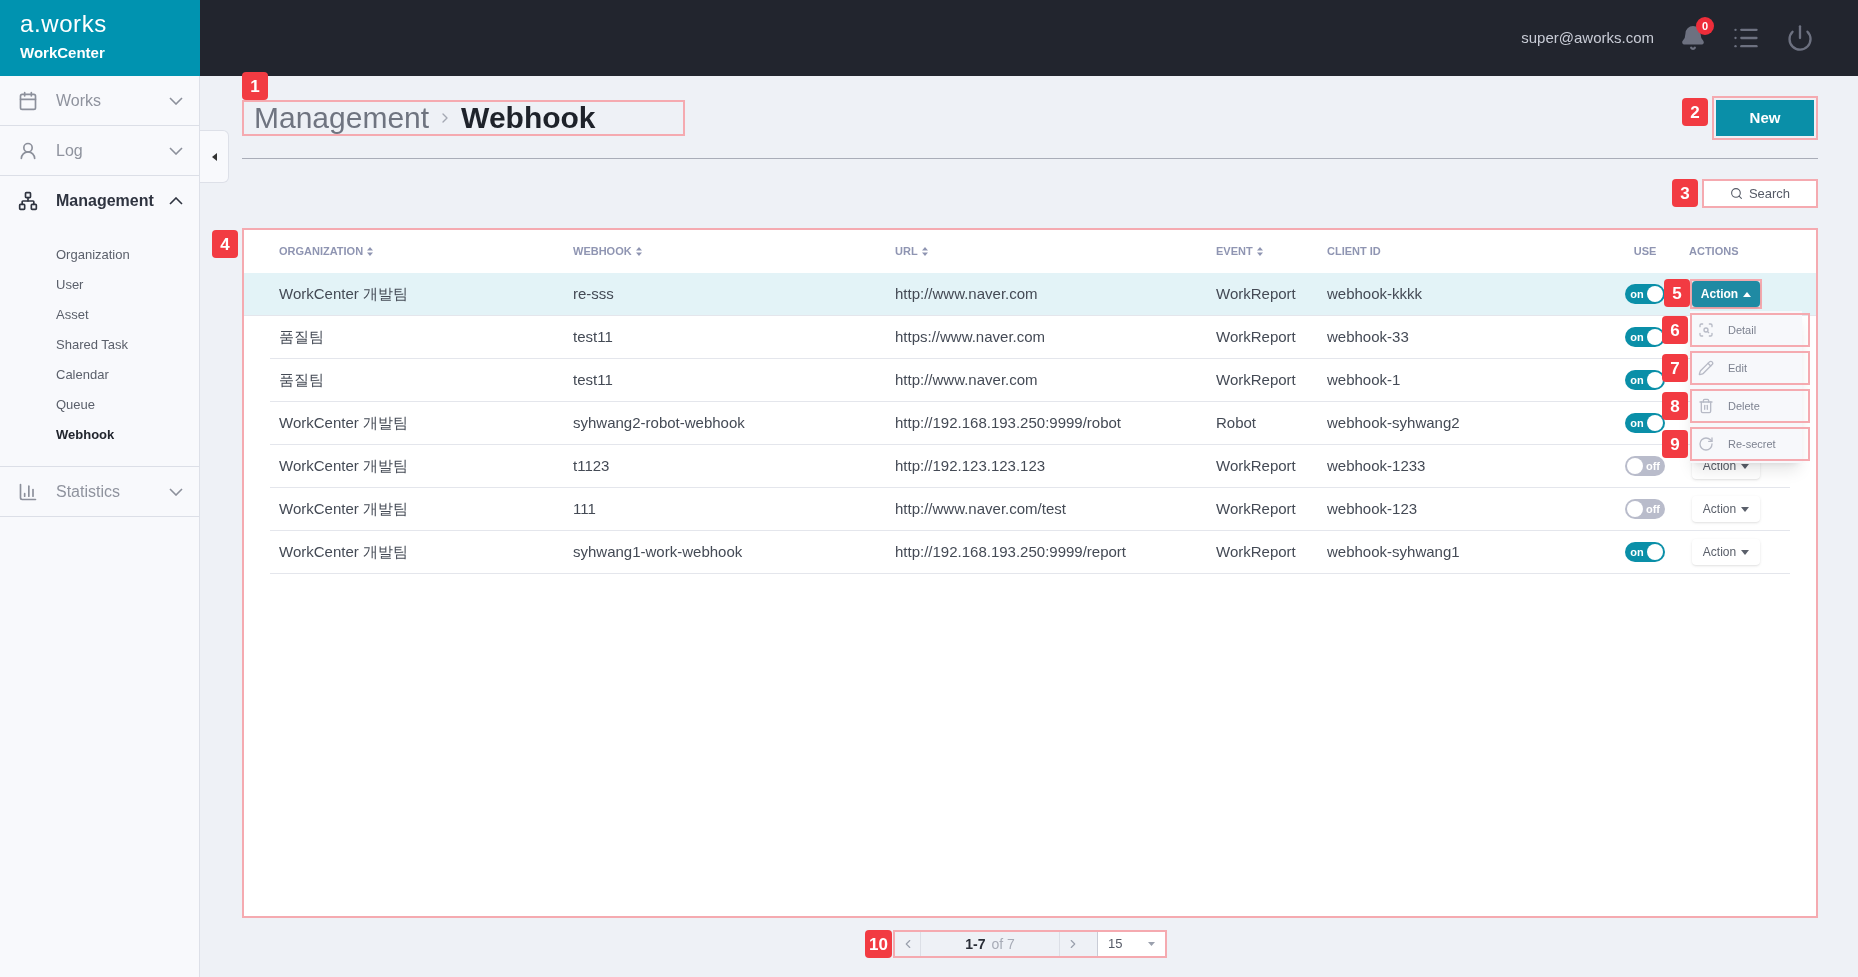  I want to click on table-cell-text: webhook-123, so click(1372, 508).